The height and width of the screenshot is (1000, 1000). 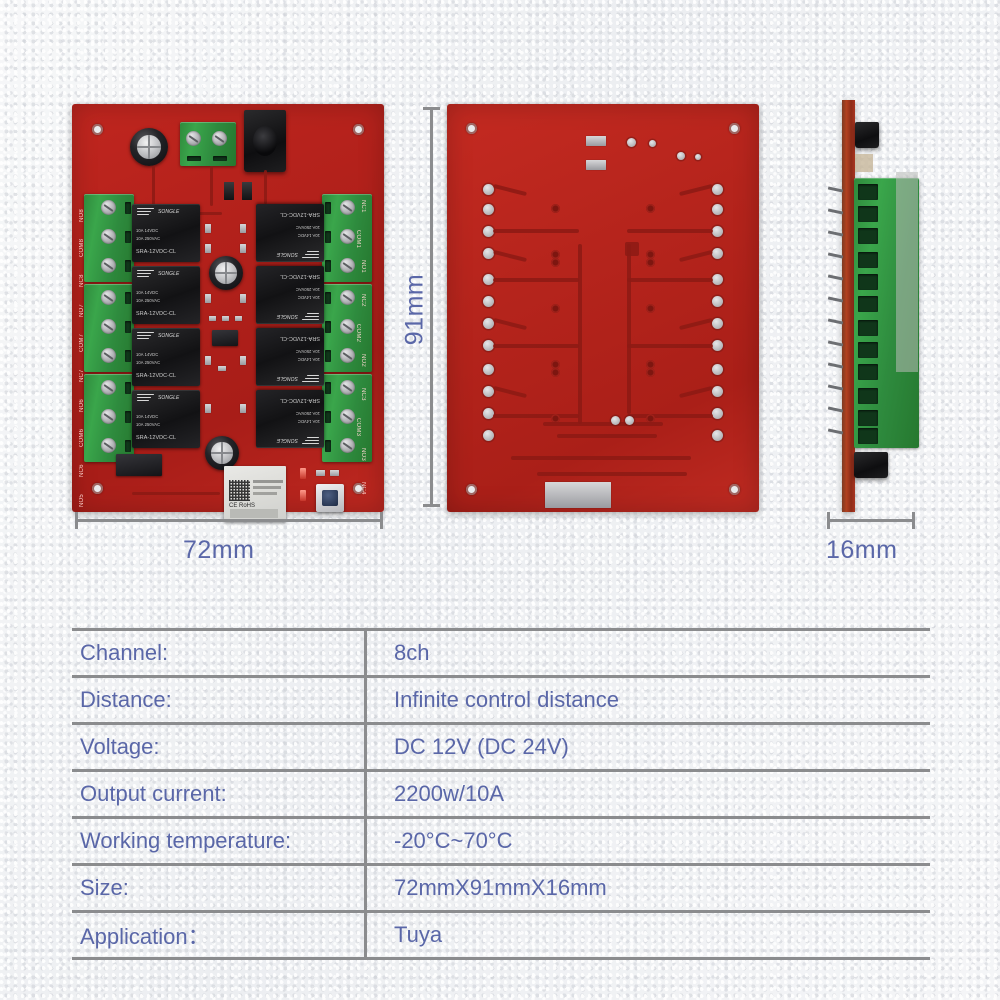 I want to click on spec-key: Application：, so click(x=145, y=936).